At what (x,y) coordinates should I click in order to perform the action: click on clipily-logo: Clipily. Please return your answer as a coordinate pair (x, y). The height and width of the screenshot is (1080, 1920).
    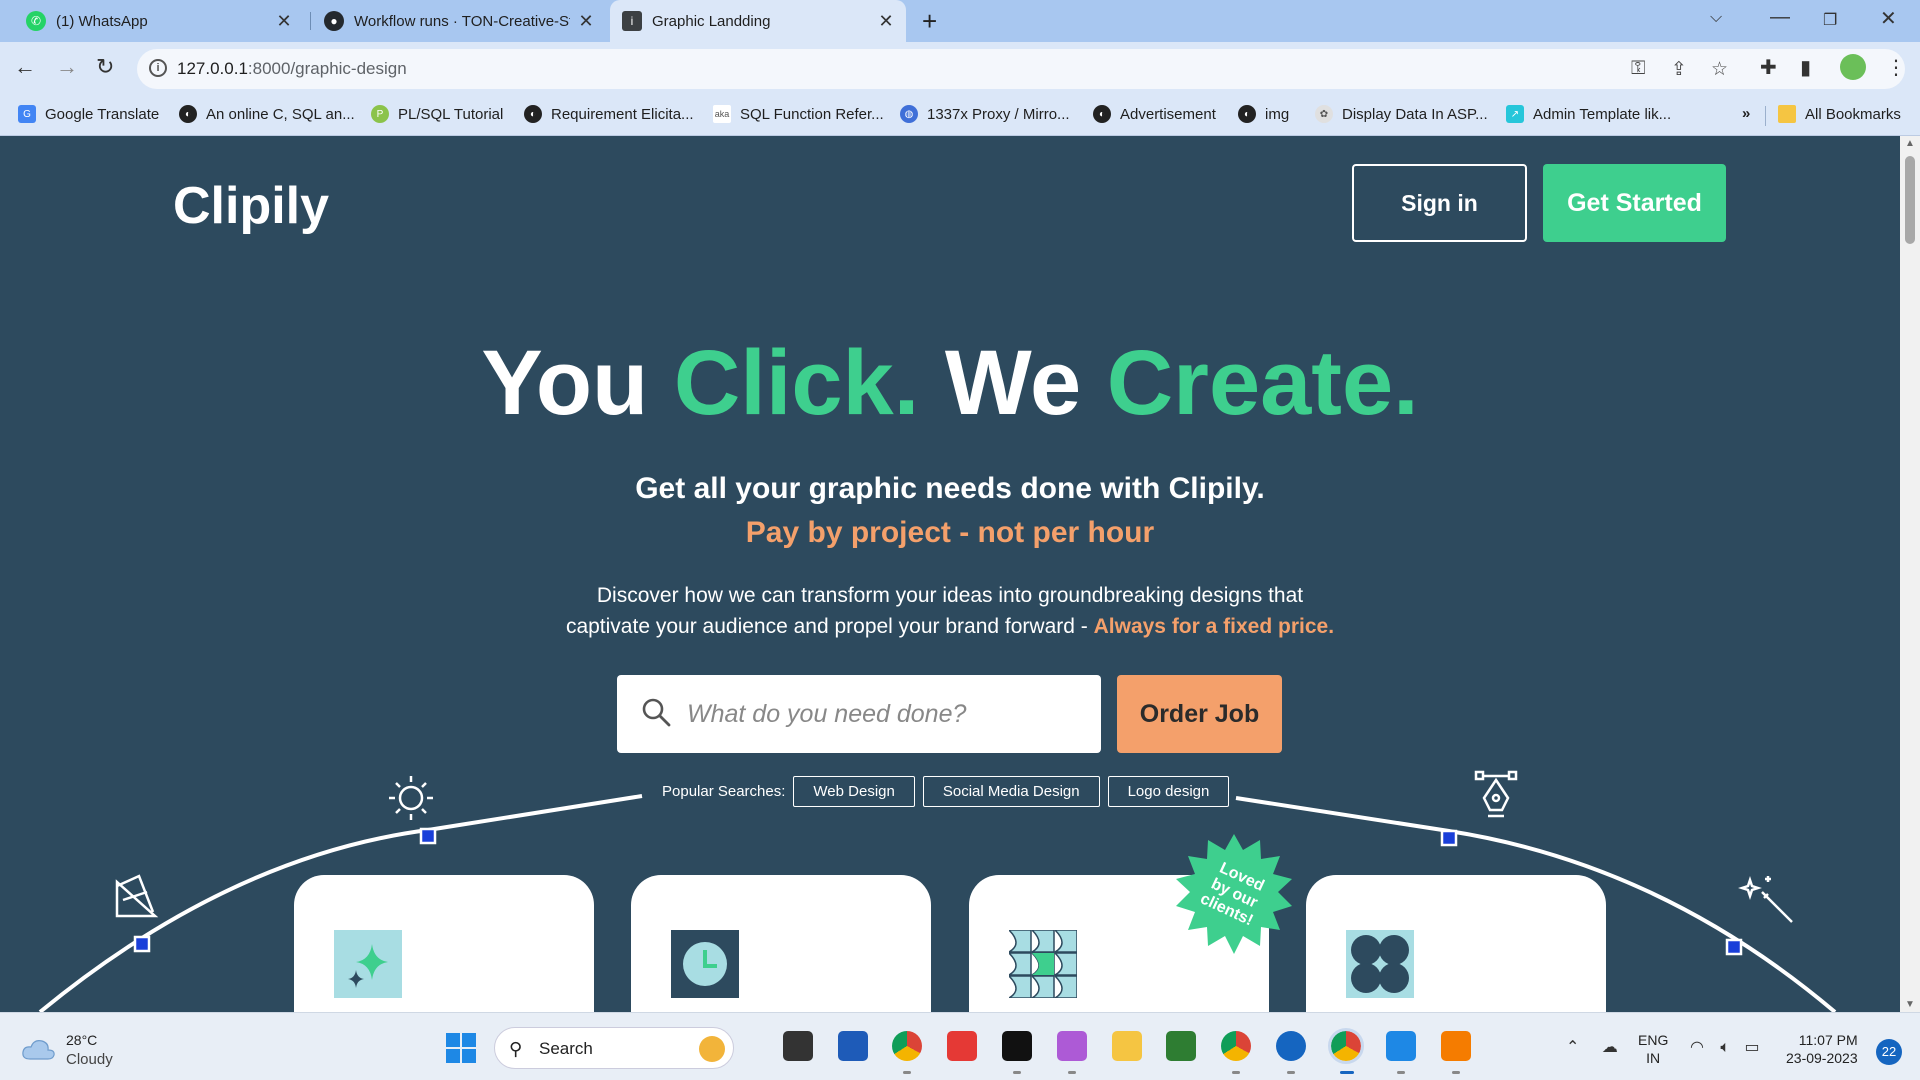
    Looking at the image, I should click on (251, 206).